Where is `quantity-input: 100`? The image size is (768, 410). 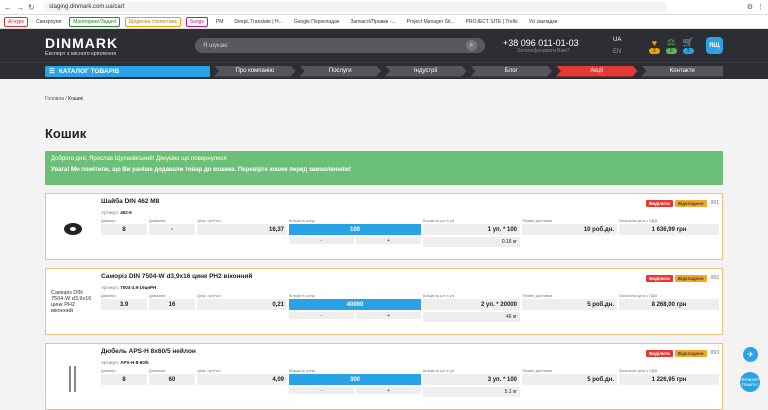 quantity-input: 100 is located at coordinates (355, 229).